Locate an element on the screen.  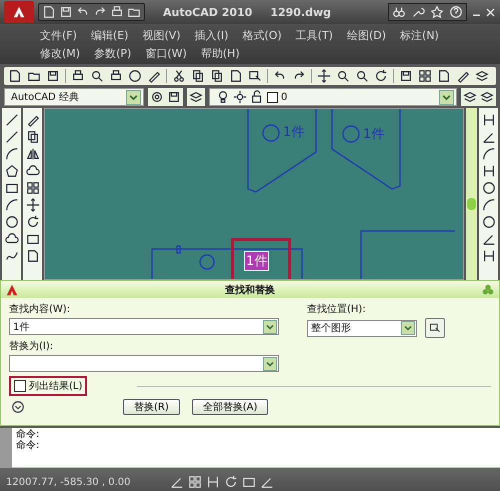
select-objects-icon is located at coordinates (435, 328).